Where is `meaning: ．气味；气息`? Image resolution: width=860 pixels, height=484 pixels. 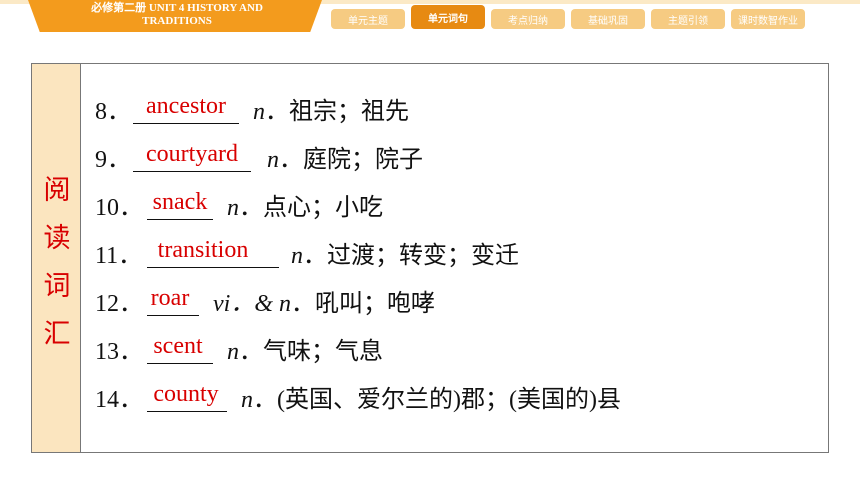
meaning: ．气味；气息 is located at coordinates (311, 352).